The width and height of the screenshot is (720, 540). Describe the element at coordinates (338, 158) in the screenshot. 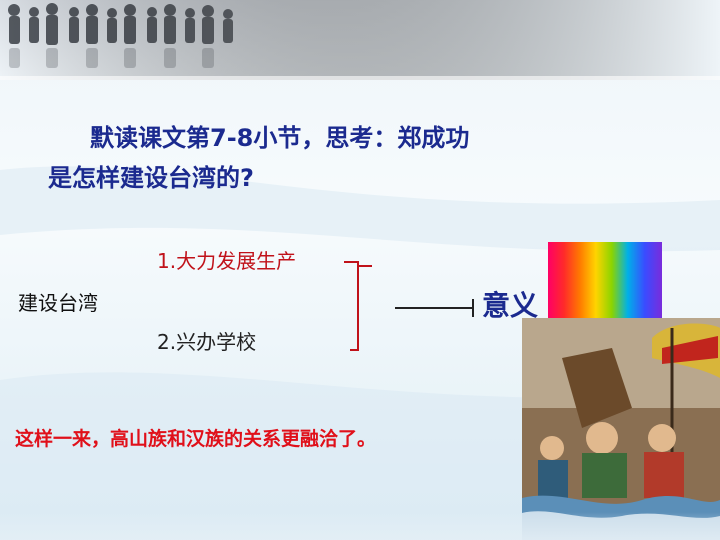

I see `question-text: 默读课文第7-8小节，思考：郑成功 是怎样建设台湾的?` at that location.